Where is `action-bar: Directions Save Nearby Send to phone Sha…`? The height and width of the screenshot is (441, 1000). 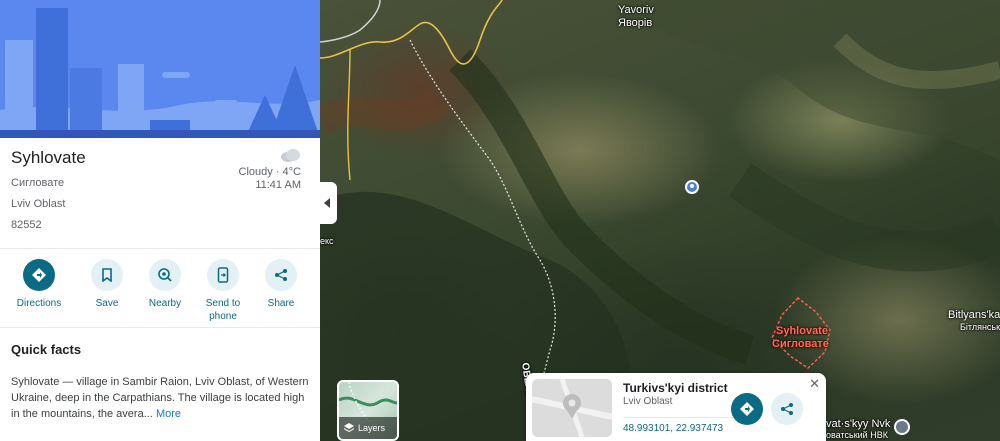
action-bar: Directions Save Nearby Send to phone Sha… is located at coordinates (160, 288).